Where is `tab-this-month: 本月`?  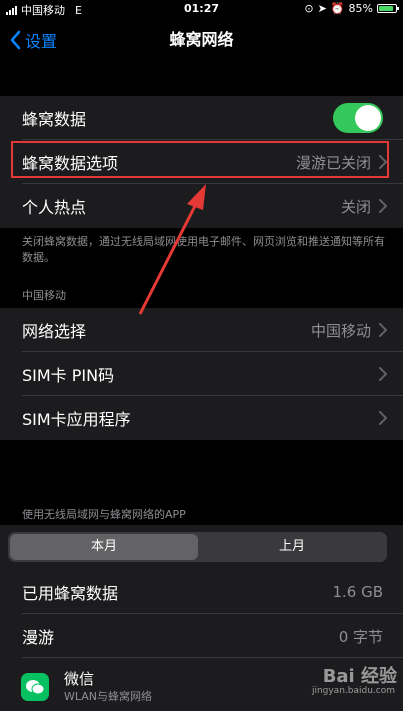 tab-this-month: 本月 is located at coordinates (104, 547).